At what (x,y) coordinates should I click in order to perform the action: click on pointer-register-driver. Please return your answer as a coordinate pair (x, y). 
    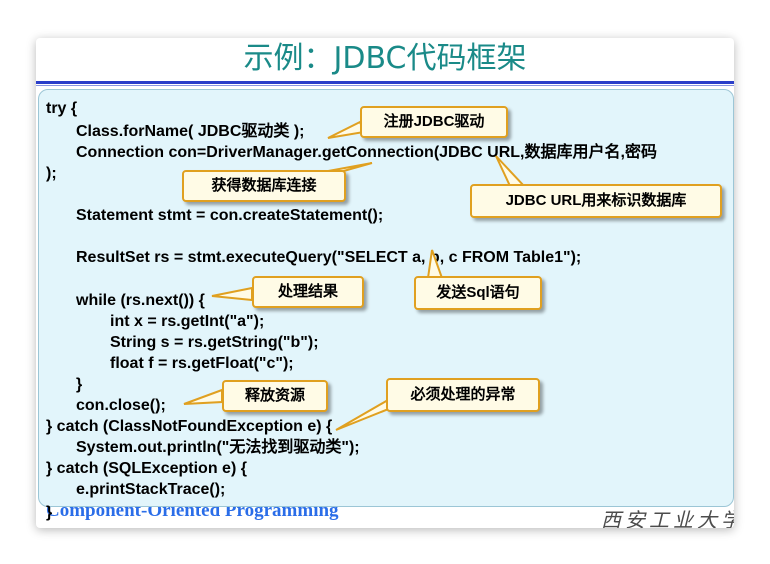
    Looking at the image, I should click on (346, 129).